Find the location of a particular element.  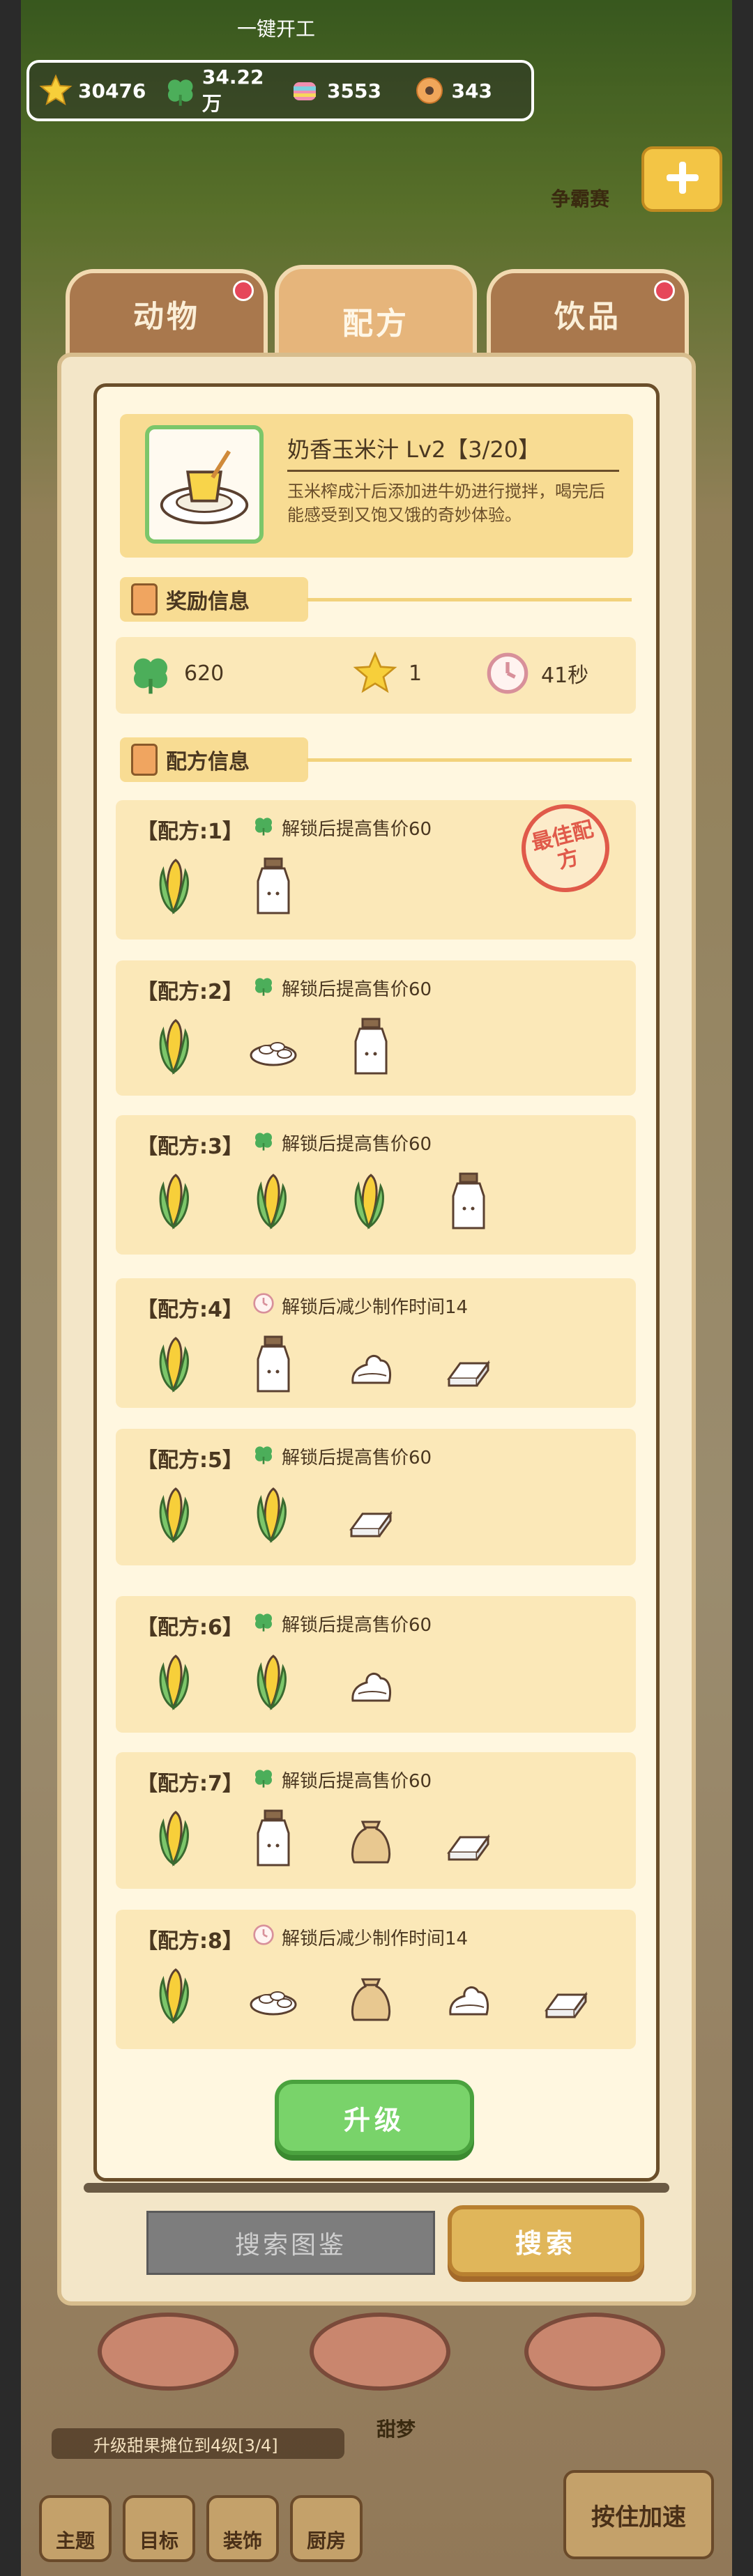

reward-clover-value: 620 is located at coordinates (204, 673).